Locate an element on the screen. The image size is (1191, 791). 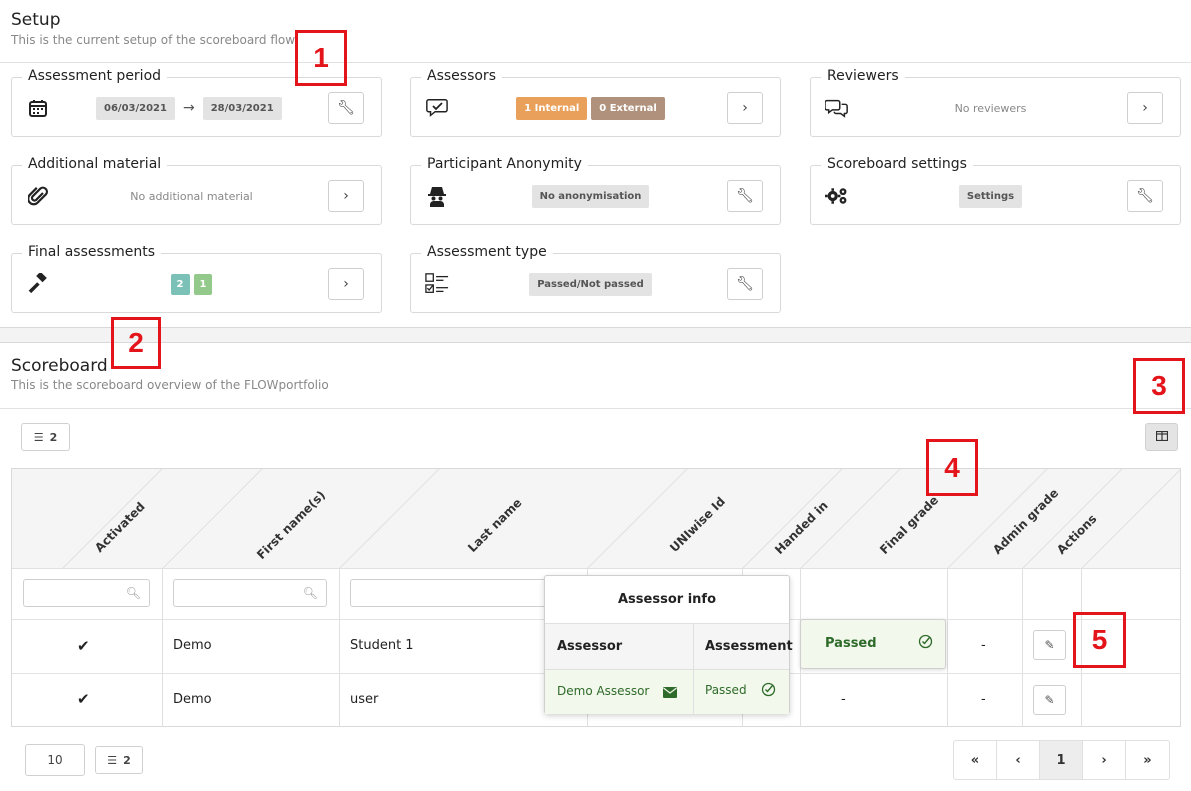
last-page-button: » is located at coordinates (1147, 760).